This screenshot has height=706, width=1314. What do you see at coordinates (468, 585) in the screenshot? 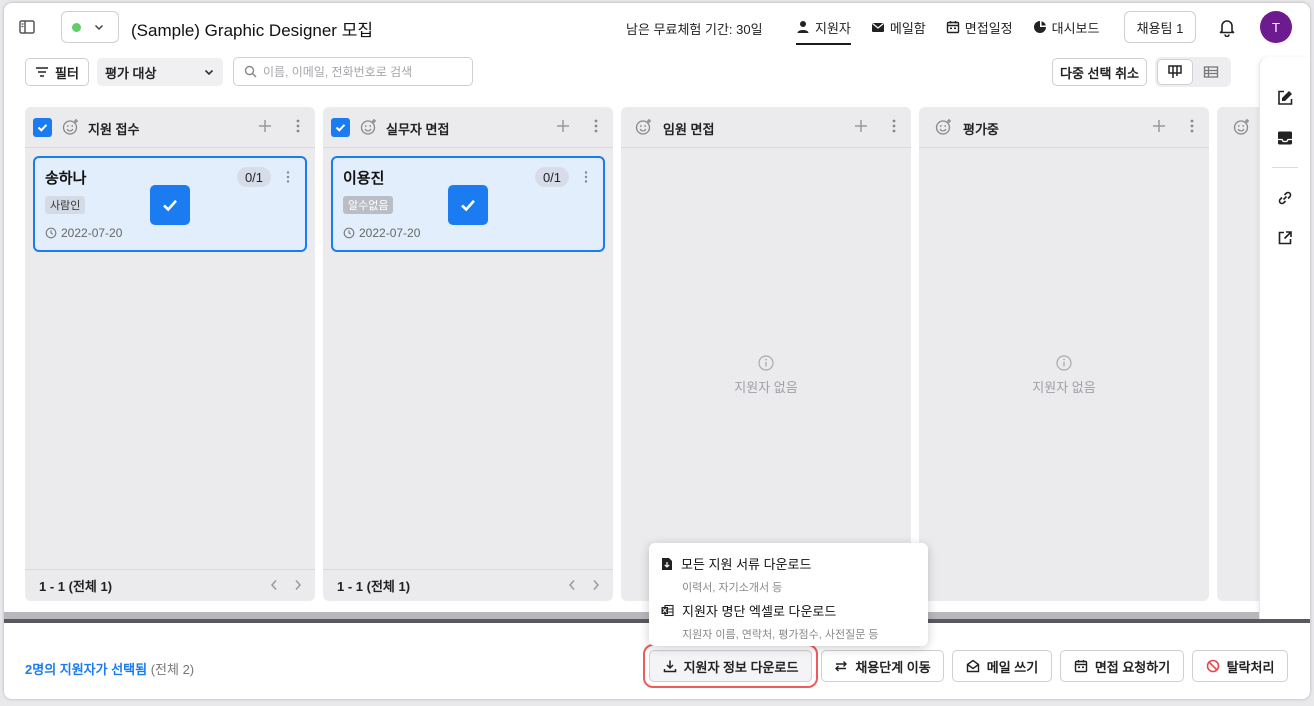
I see `column-footer: 1 - 1 (전체 1)` at bounding box center [468, 585].